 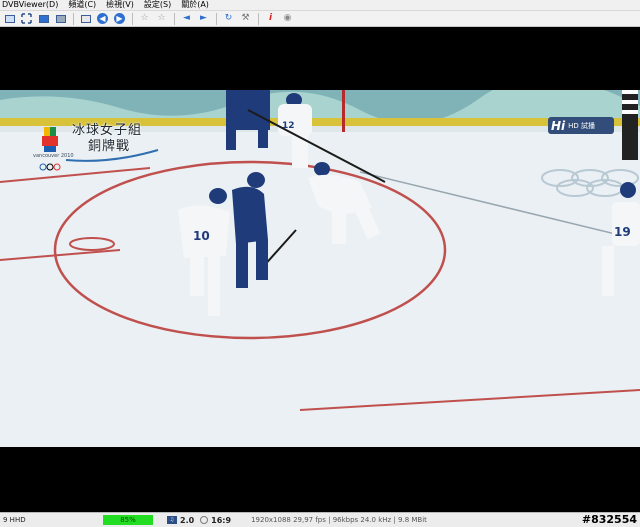 What do you see at coordinates (82, 5) in the screenshot?
I see `menu-channel: 頻道(C)` at bounding box center [82, 5].